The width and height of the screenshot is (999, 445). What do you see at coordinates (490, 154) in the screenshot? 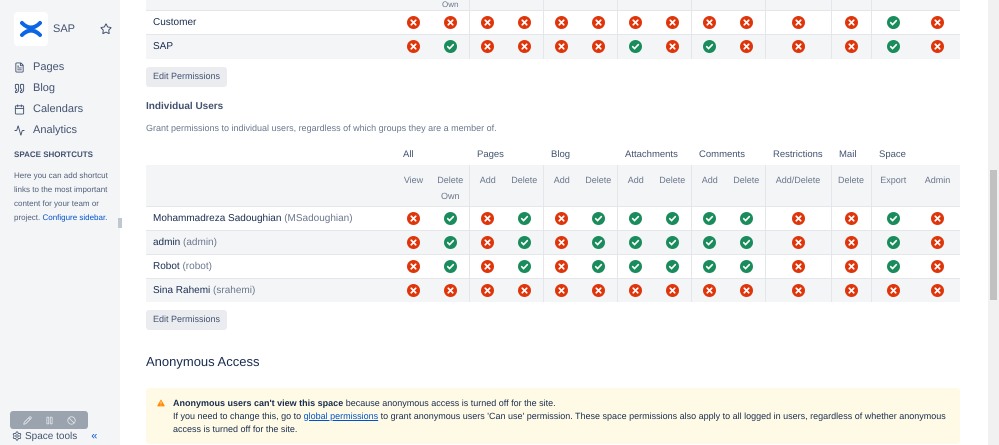
I see `group-header: Pages` at bounding box center [490, 154].